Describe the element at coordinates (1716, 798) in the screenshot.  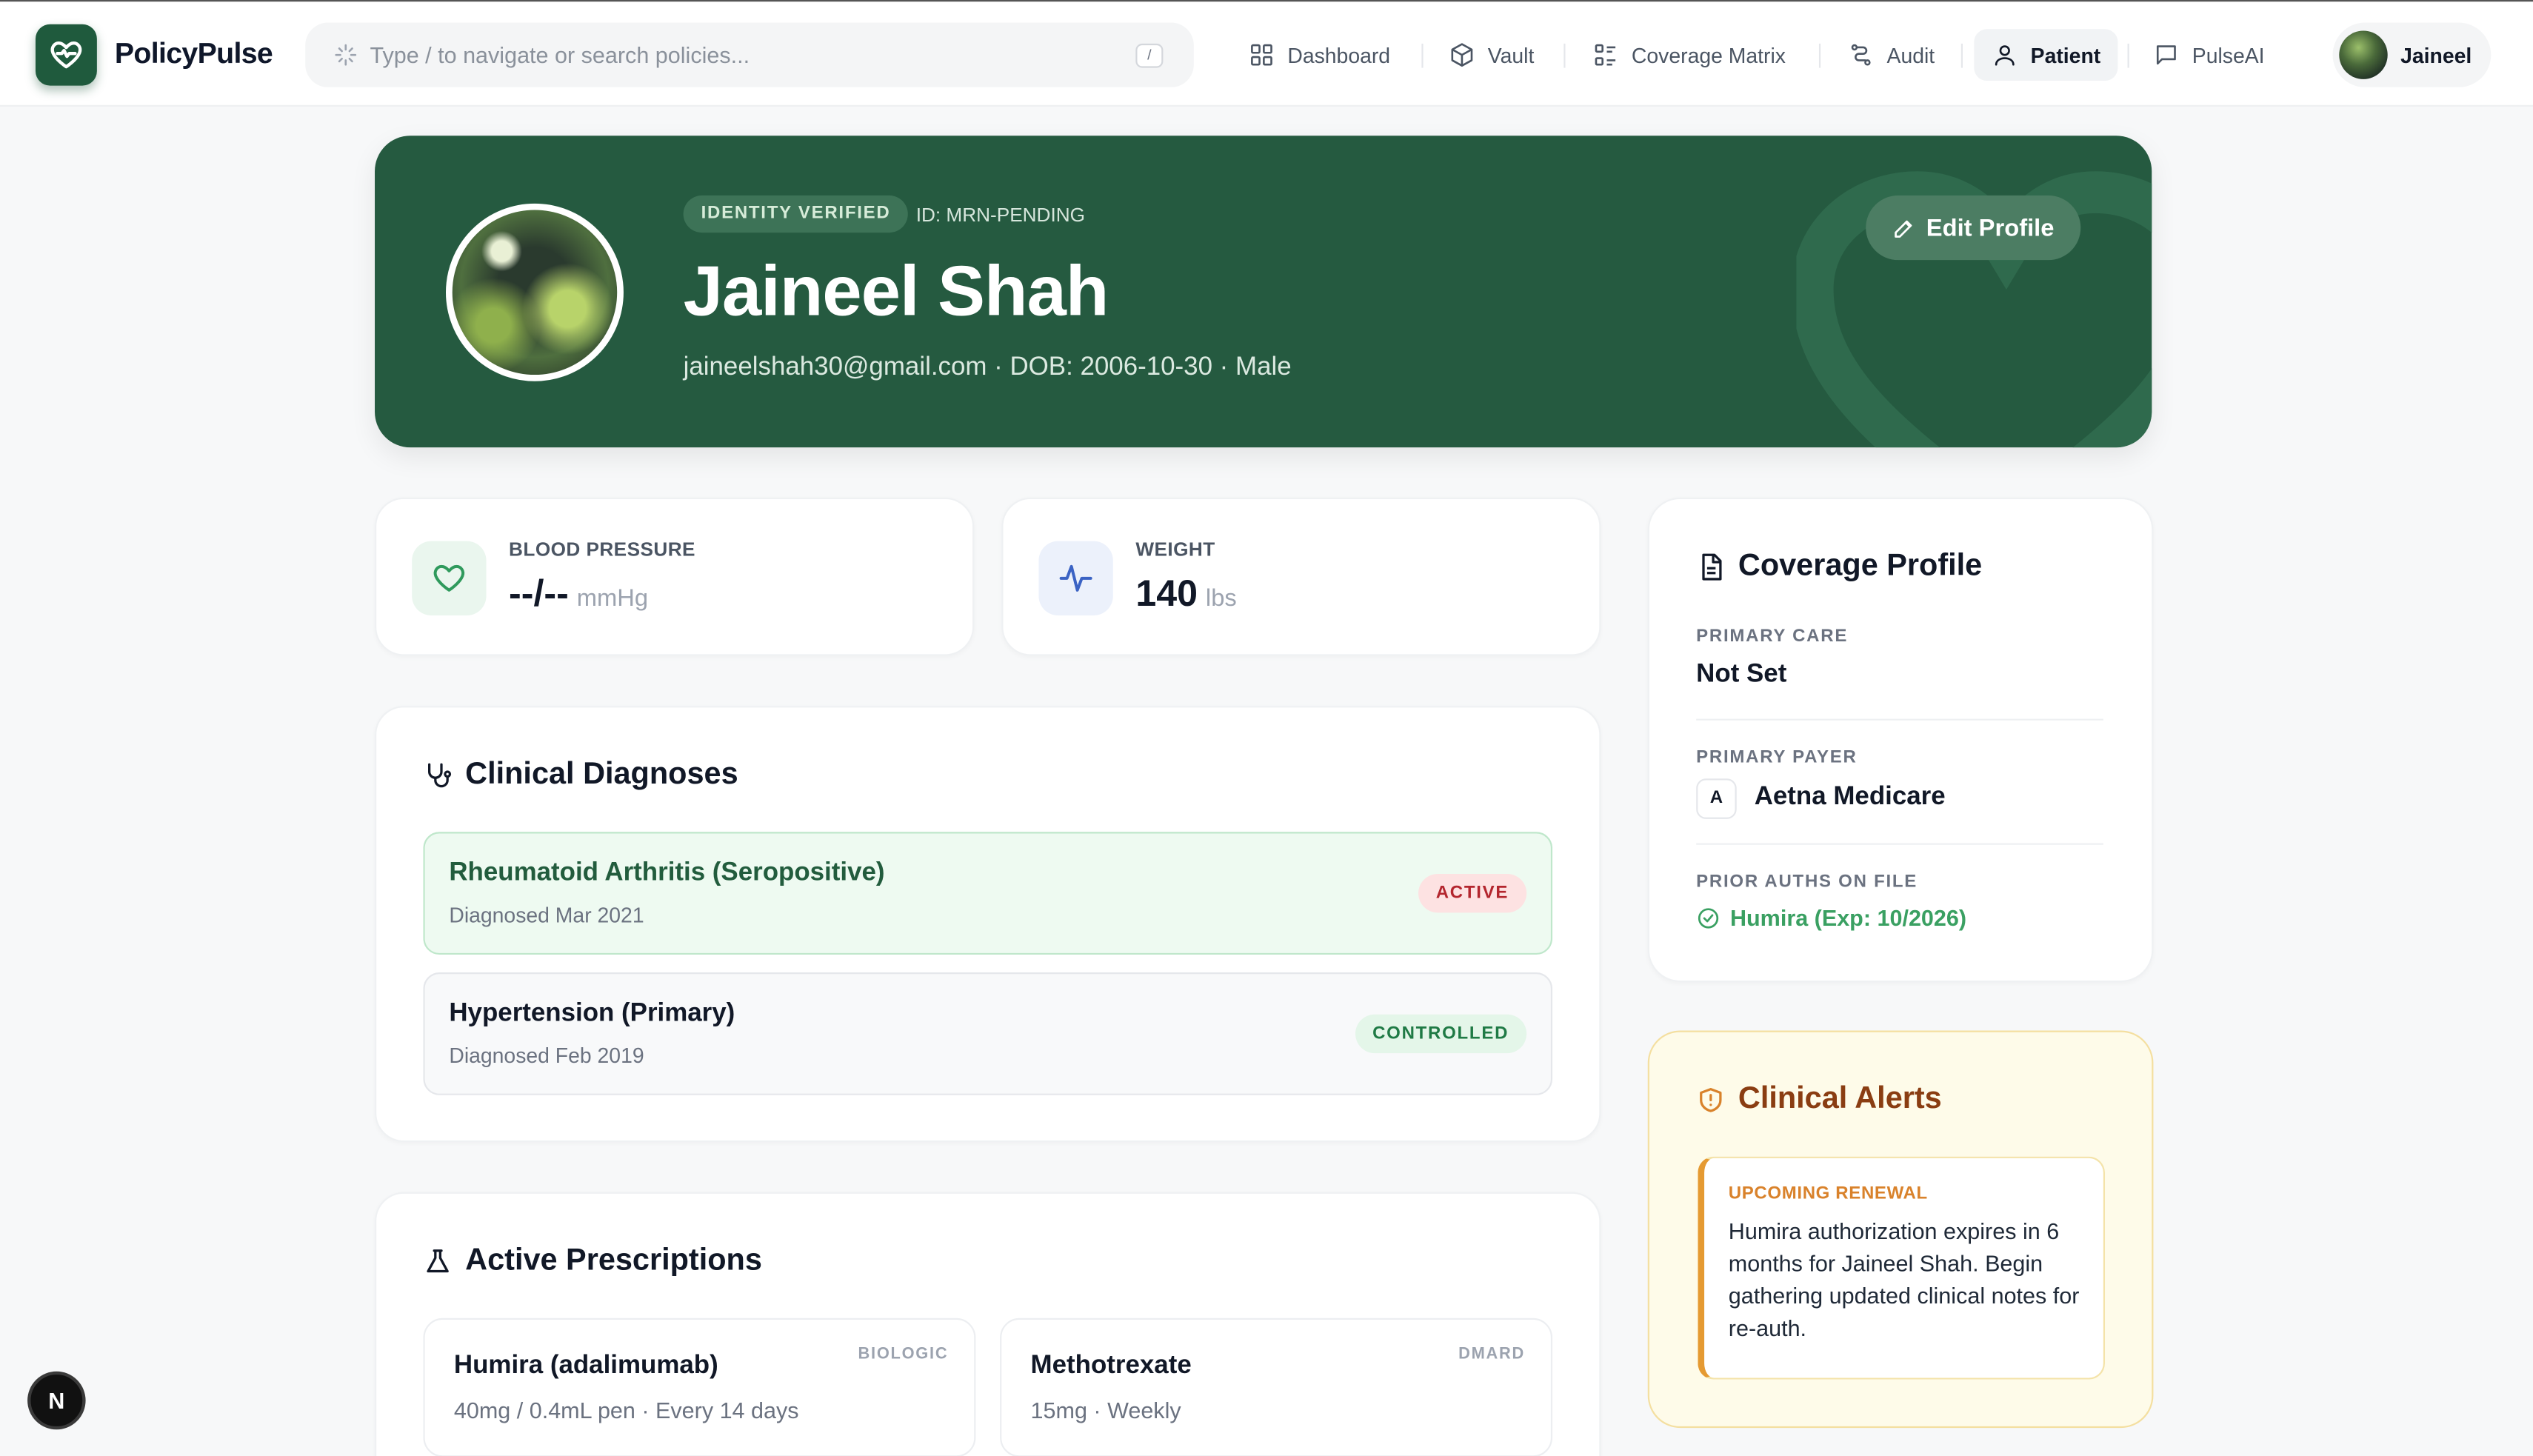
I see `payer-logo: A` at that location.